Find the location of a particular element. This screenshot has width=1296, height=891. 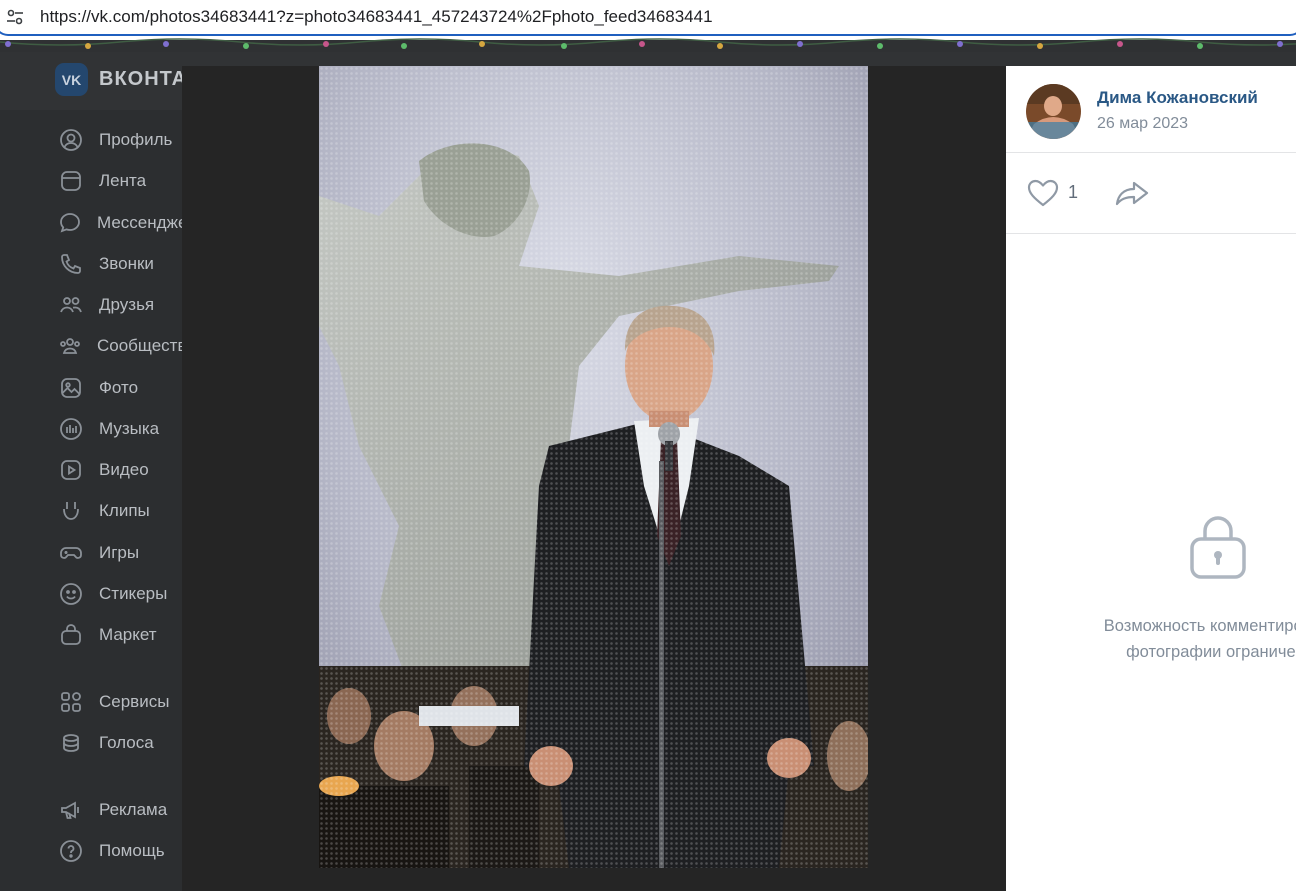

message-icon is located at coordinates (70, 223).